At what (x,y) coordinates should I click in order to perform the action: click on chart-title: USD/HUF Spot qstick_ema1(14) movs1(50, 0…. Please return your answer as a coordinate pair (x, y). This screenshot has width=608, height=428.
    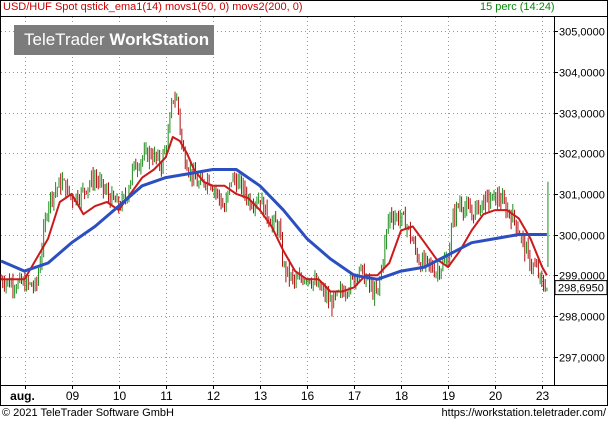
    Looking at the image, I should click on (153, 7).